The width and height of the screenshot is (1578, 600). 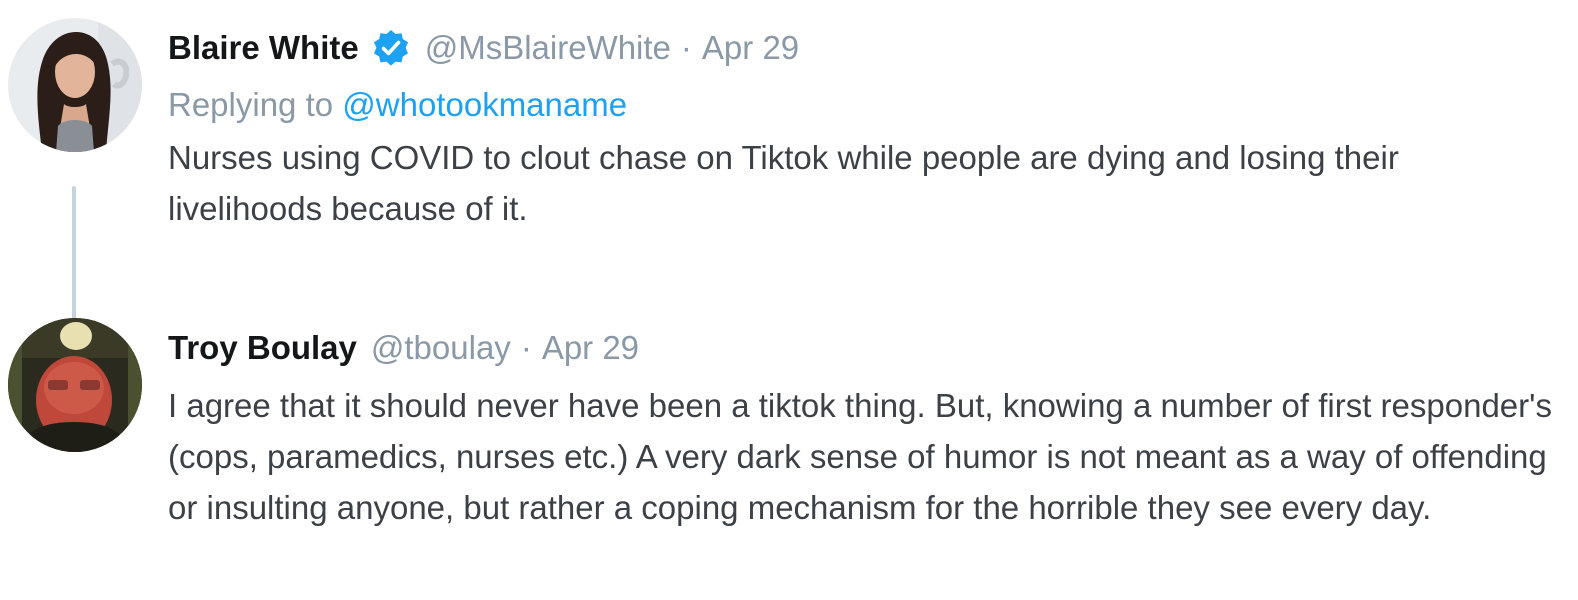 I want to click on display-name: Troy Boulay, so click(x=262, y=348).